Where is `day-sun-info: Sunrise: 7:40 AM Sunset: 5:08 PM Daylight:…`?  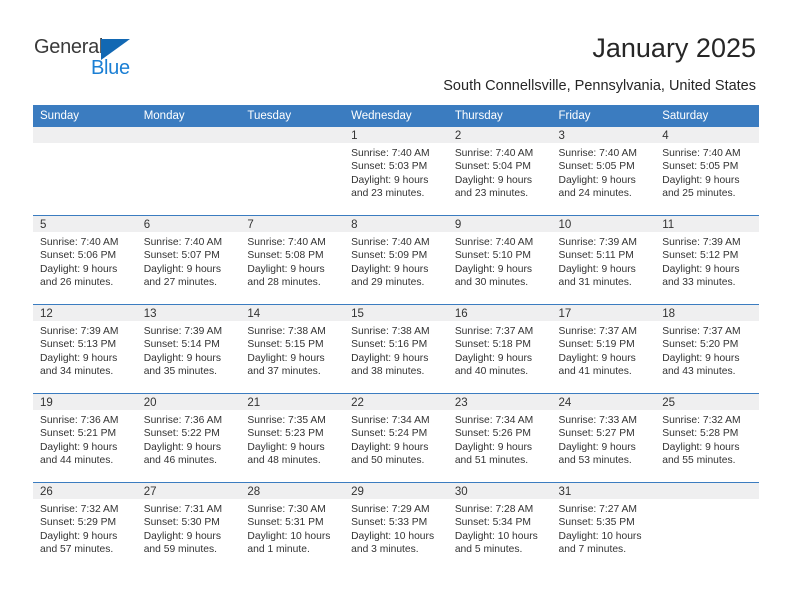
day-sun-info: Sunrise: 7:40 AM Sunset: 5:08 PM Daylight:… is located at coordinates (292, 261).